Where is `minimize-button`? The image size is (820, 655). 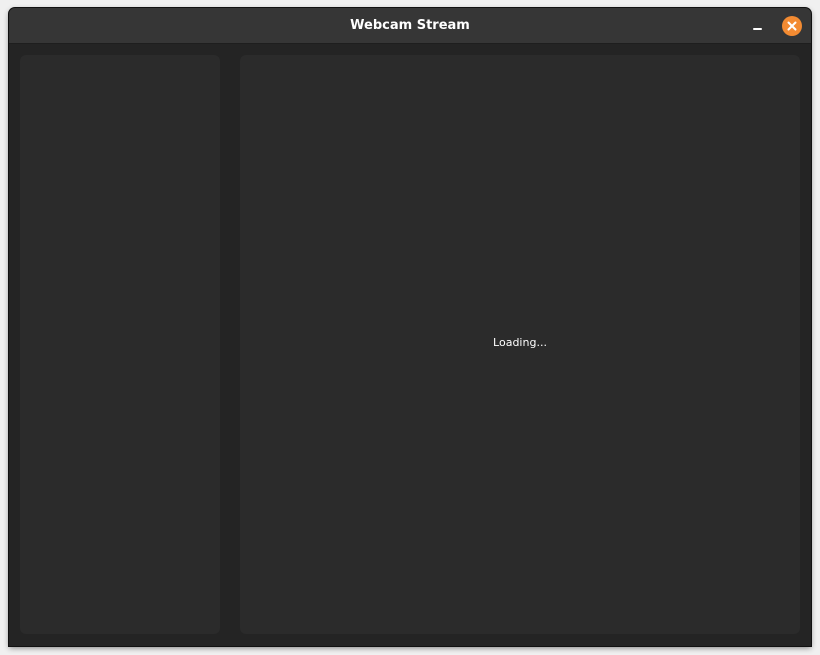
minimize-button is located at coordinates (757, 27).